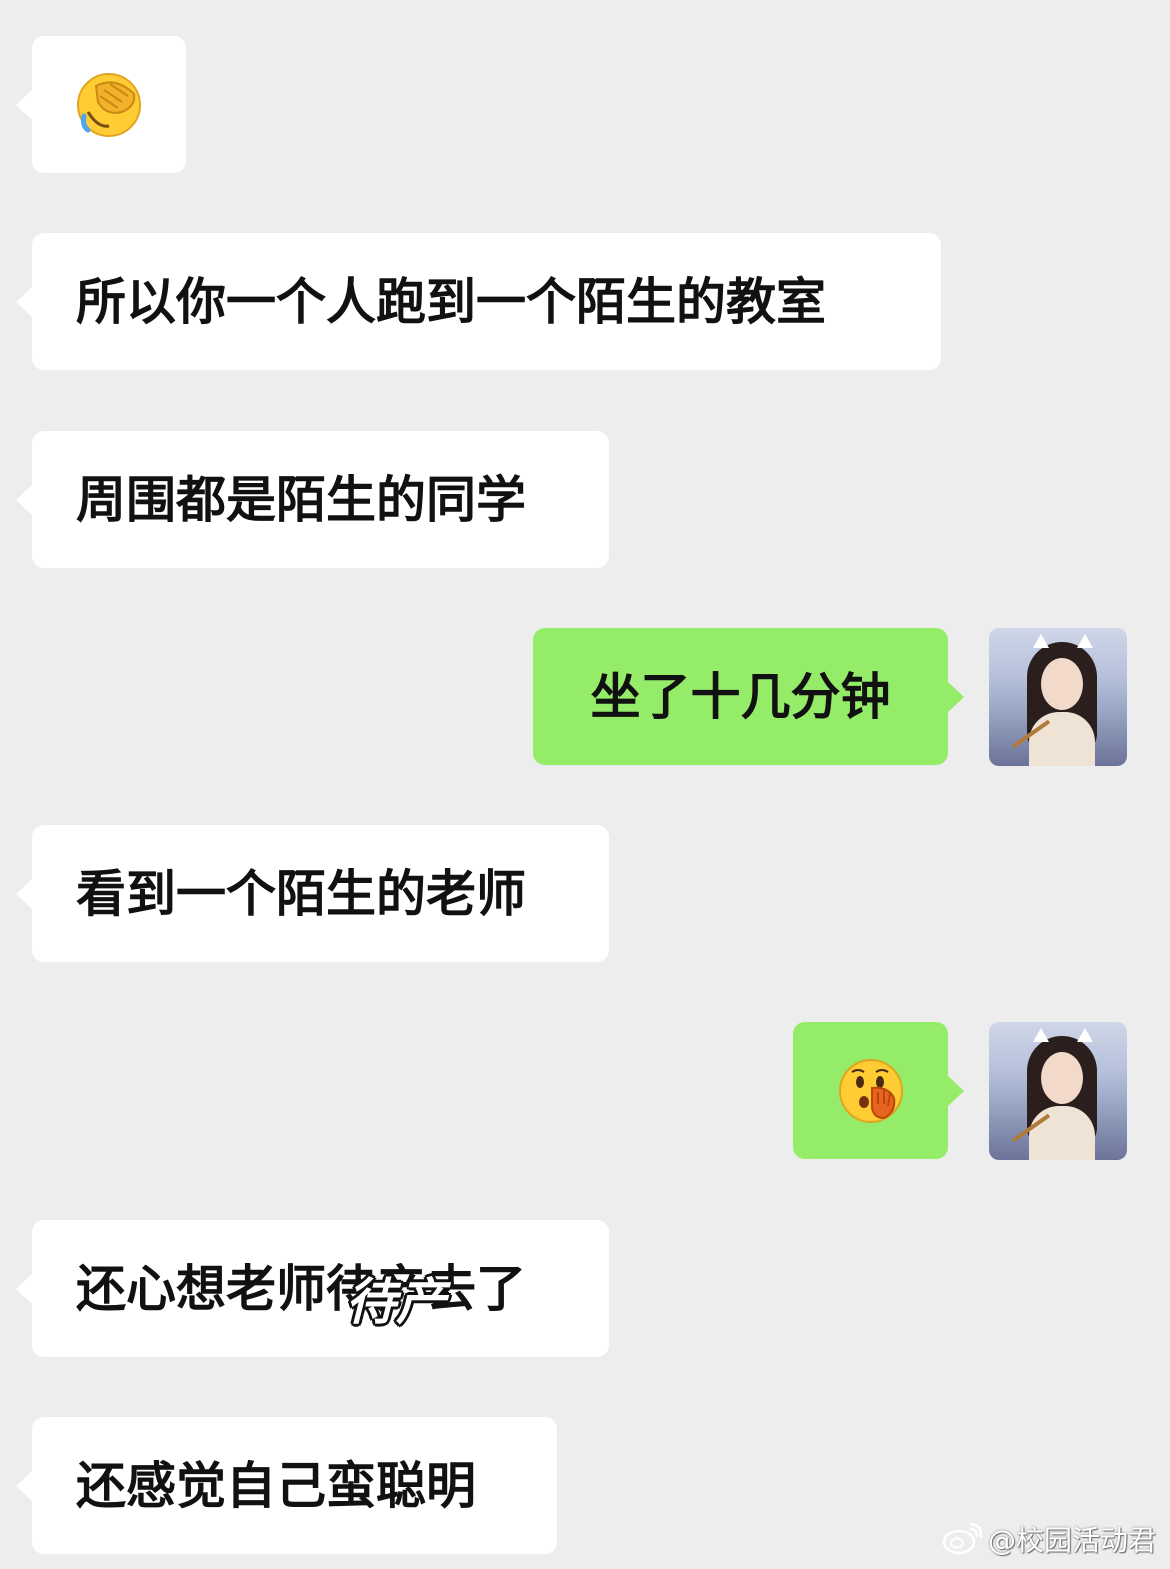 This screenshot has width=1170, height=1569. I want to click on message-text: 还感觉自己蛮聪明, so click(276, 1485).